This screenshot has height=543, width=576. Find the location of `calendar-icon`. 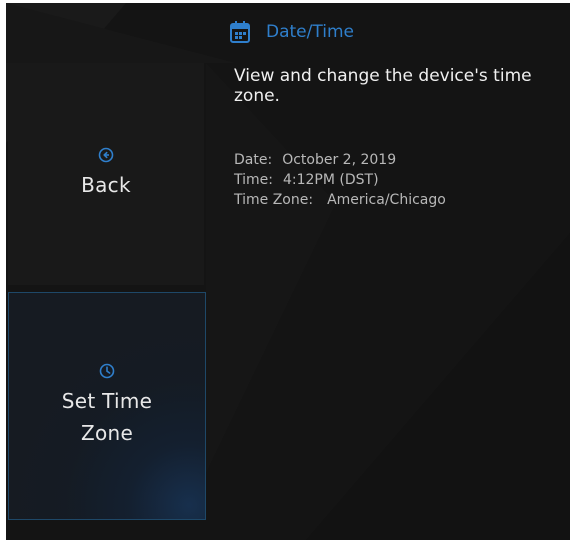

calendar-icon is located at coordinates (240, 32).